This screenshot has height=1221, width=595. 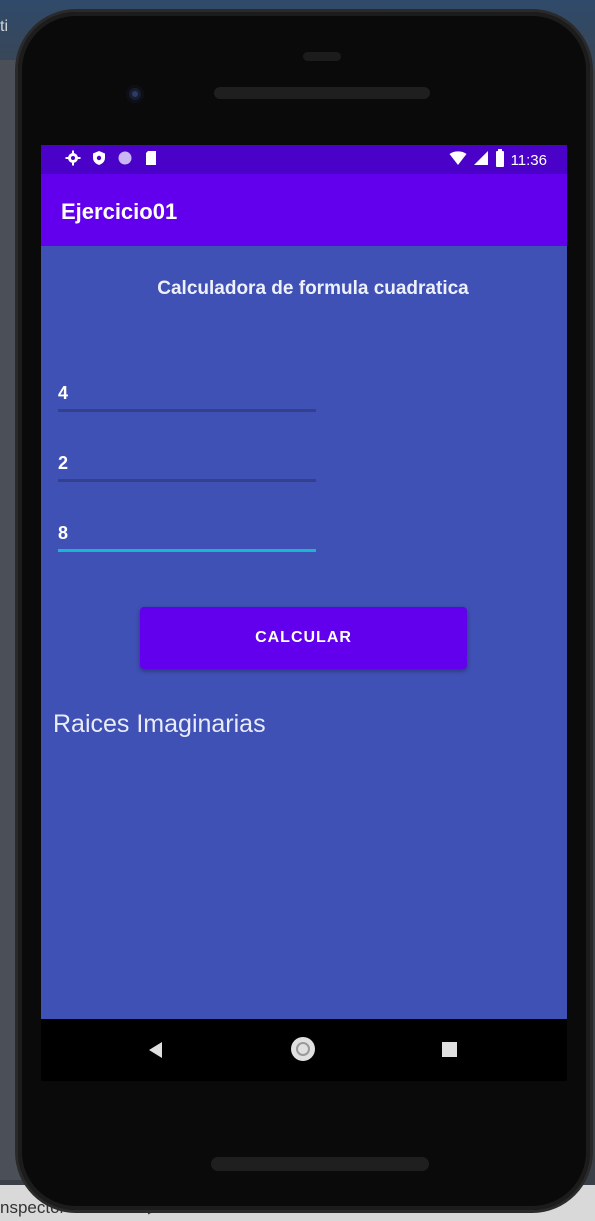 I want to click on app-bar: Ejercicio01, so click(x=304, y=210).